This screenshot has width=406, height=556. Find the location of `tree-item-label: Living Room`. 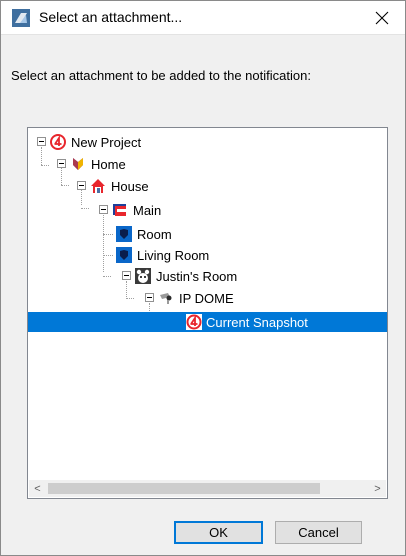

tree-item-label: Living Room is located at coordinates (173, 255).